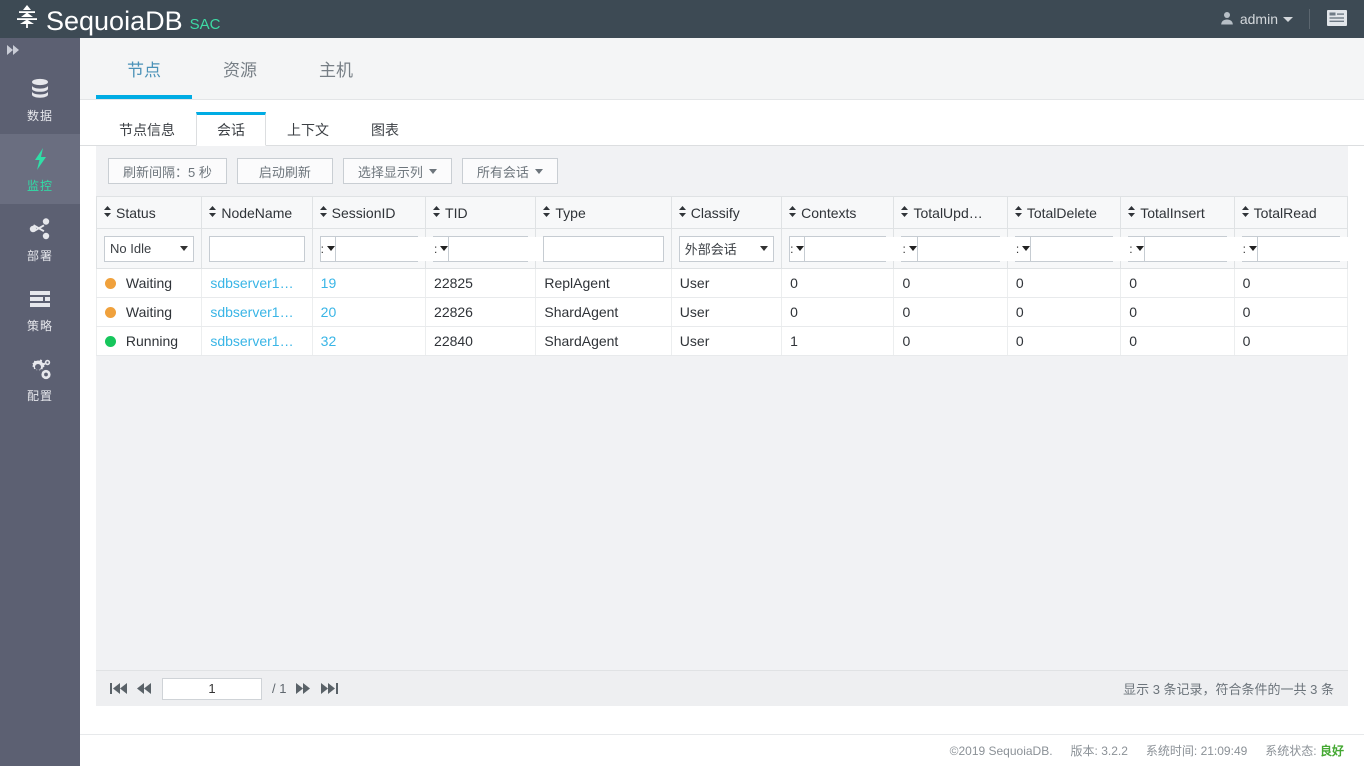 The image size is (1364, 766). What do you see at coordinates (1115, 248) in the screenshot?
I see `totaldelete-filter-combo: :` at bounding box center [1115, 248].